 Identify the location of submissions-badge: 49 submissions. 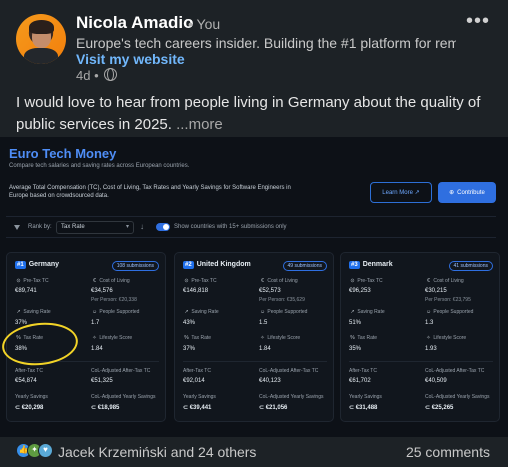
(304, 266).